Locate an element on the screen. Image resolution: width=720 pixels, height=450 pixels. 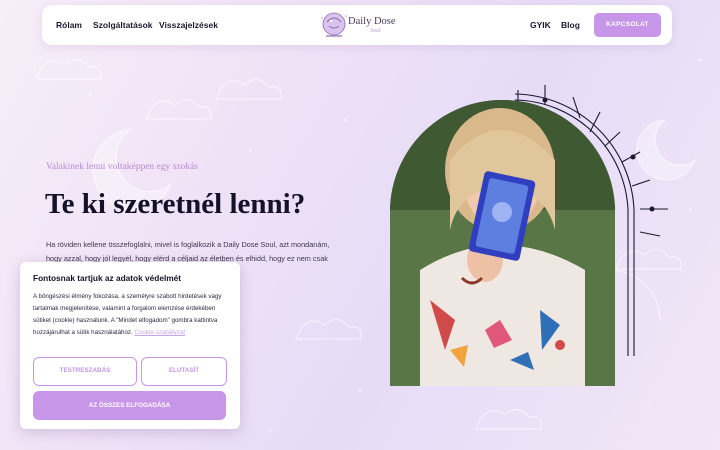
nav-link-visszajelzesek: Visszajelzések is located at coordinates (188, 25).